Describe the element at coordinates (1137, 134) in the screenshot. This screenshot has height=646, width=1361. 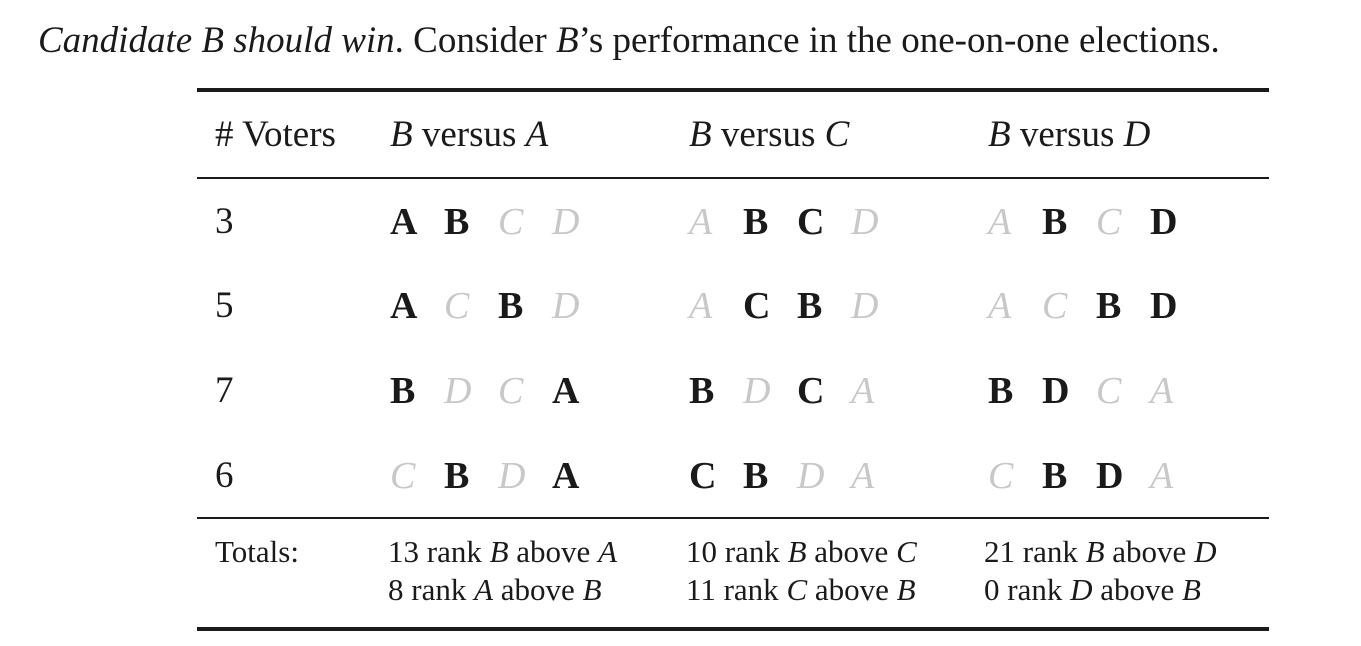
I see `header-right-candidate: D` at that location.